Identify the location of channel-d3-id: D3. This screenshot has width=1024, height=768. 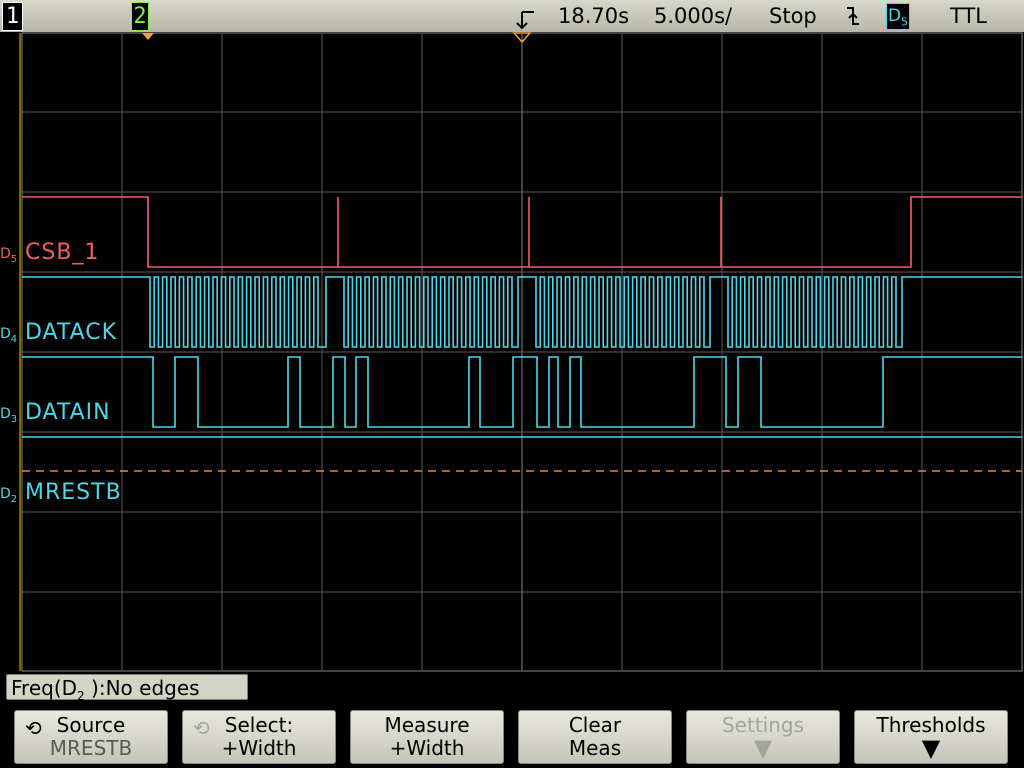
(9, 415).